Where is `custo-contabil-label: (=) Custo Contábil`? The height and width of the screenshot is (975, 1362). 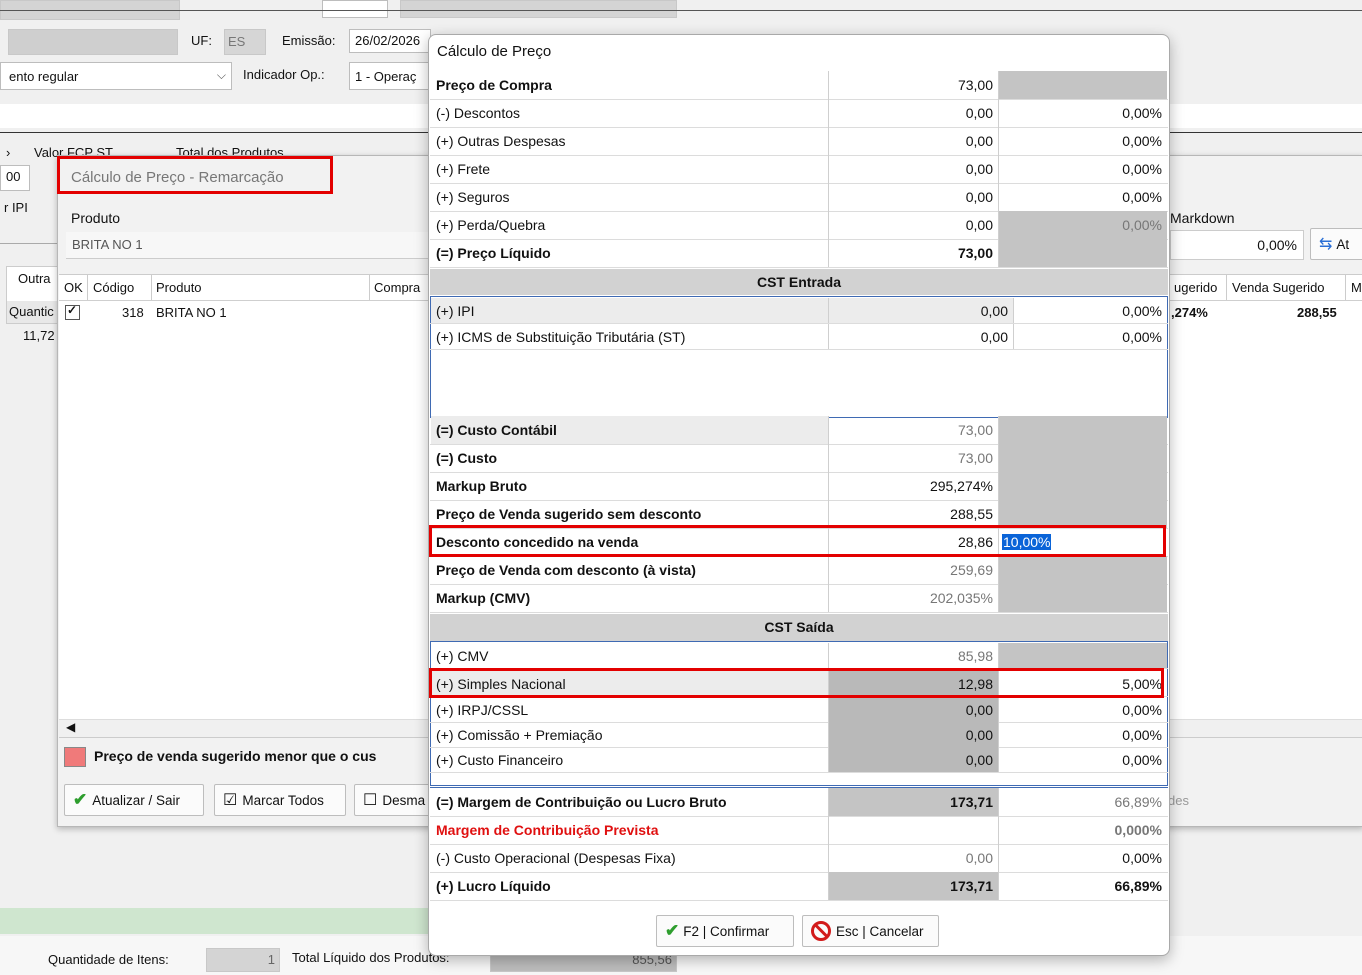 custo-contabil-label: (=) Custo Contábil is located at coordinates (630, 430).